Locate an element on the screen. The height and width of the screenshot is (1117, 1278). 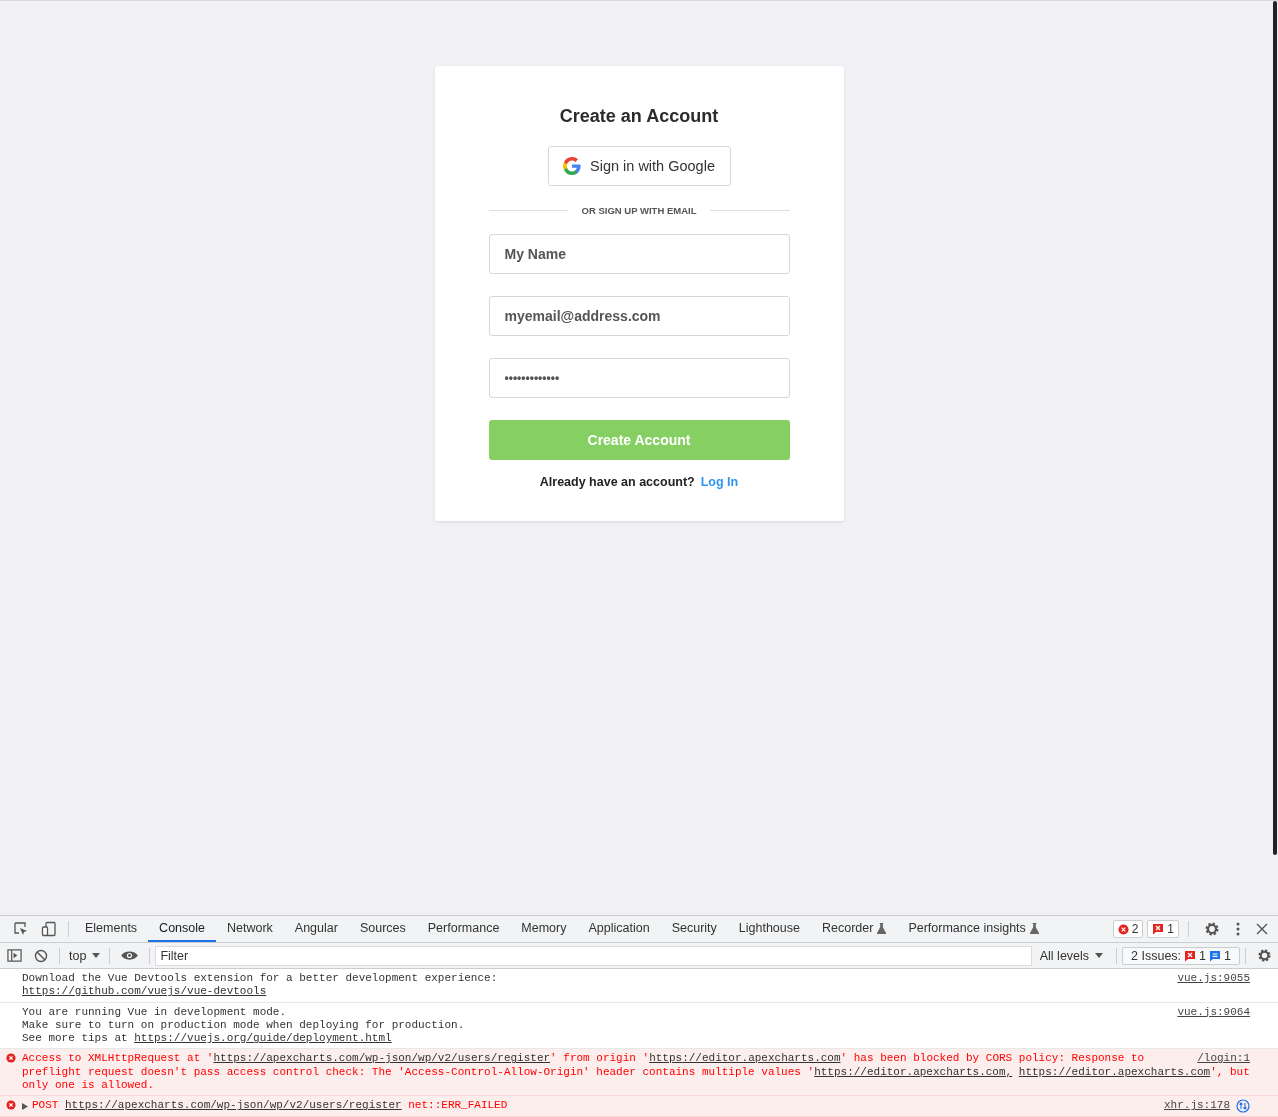
message-text: ' from origin ' is located at coordinates (600, 1059).